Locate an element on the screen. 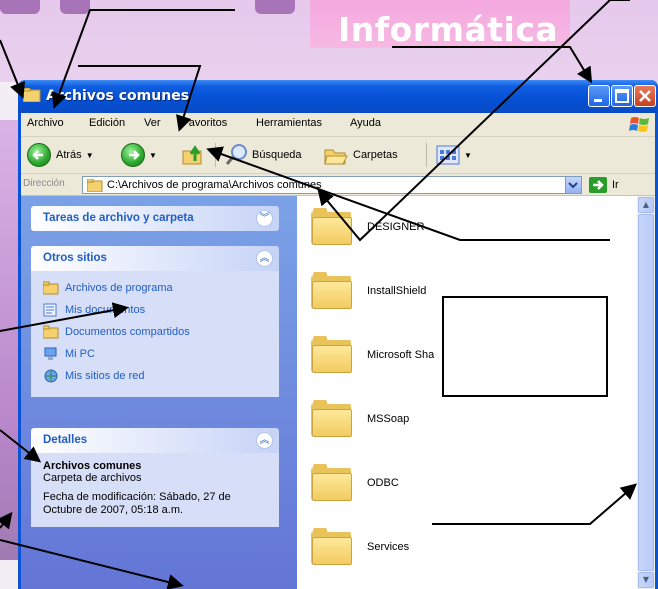 The width and height of the screenshot is (658, 589). place-link-archivos-de-programa: Archivos de programa is located at coordinates (156, 288).